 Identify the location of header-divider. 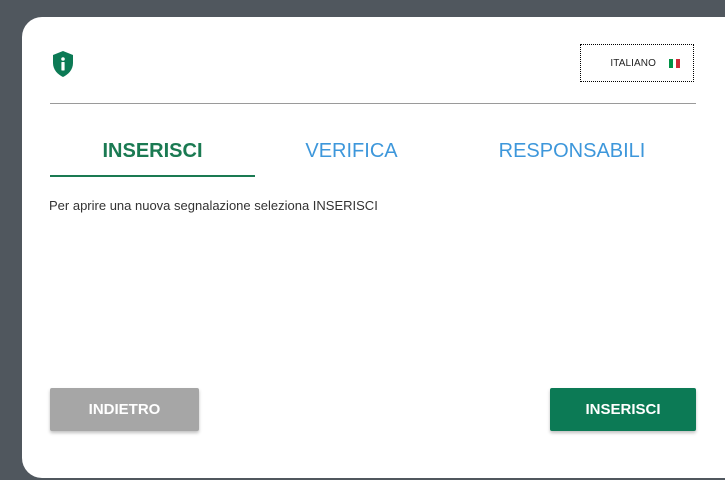
(373, 103).